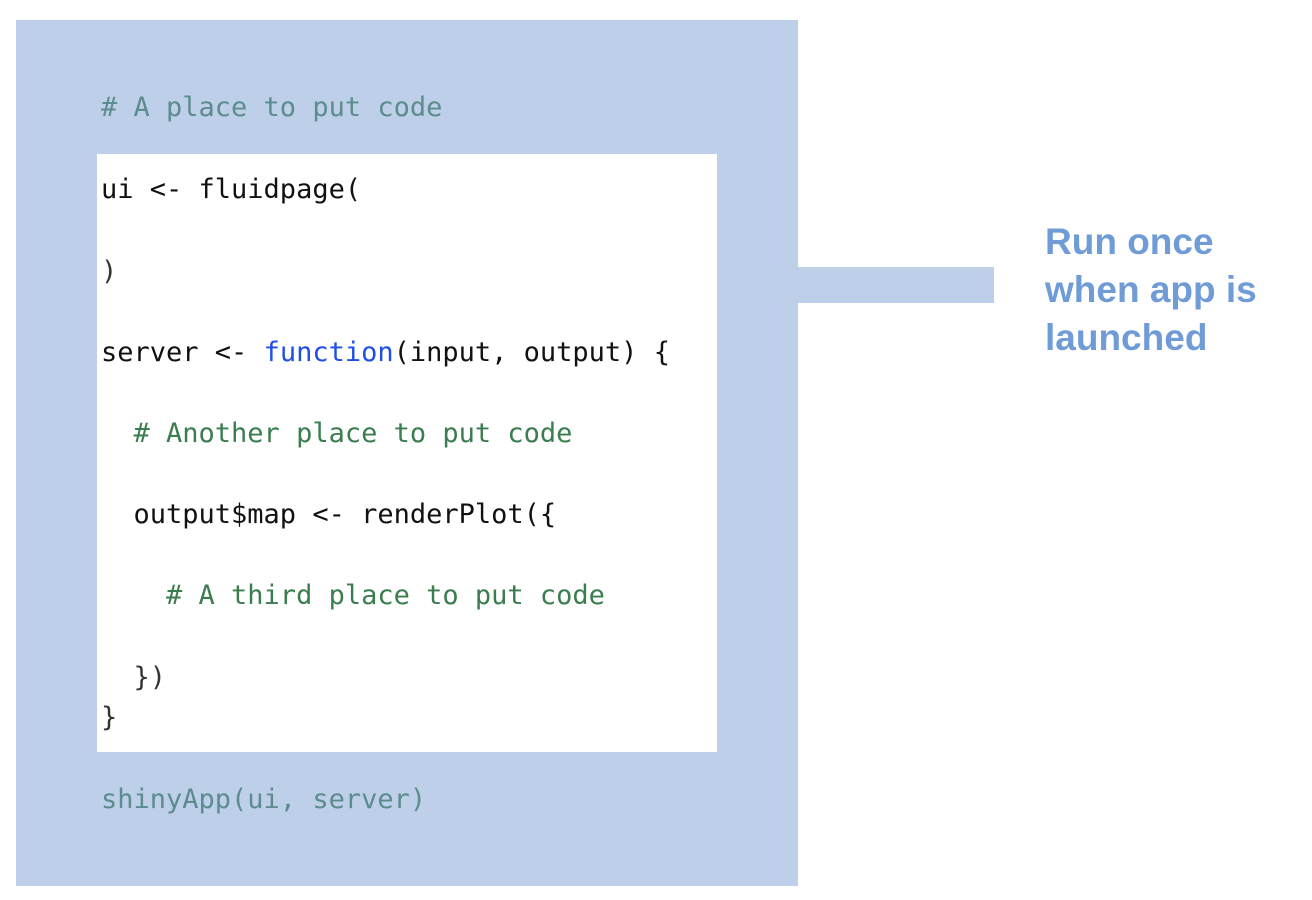 The image size is (1312, 900). Describe the element at coordinates (182, 352) in the screenshot. I see `server-assignment: server <-` at that location.